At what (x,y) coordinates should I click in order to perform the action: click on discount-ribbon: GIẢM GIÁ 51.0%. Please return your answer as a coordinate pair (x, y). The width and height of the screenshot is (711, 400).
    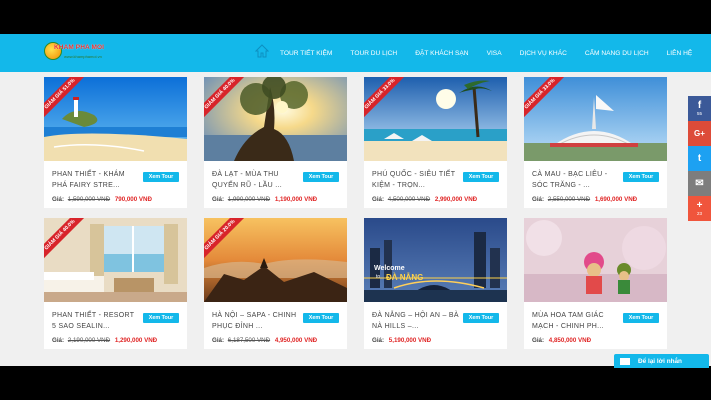
    Looking at the image, I should click on (65, 99).